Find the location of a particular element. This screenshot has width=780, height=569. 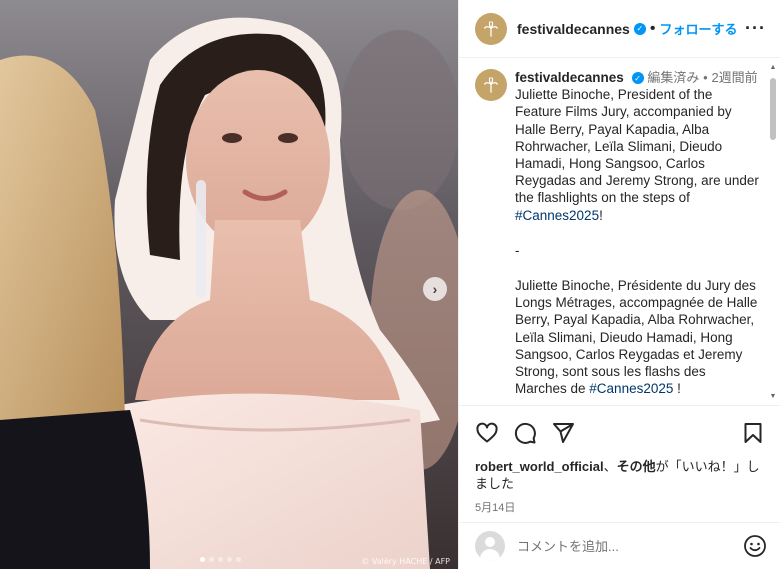

caption-french-end: ! is located at coordinates (677, 389).